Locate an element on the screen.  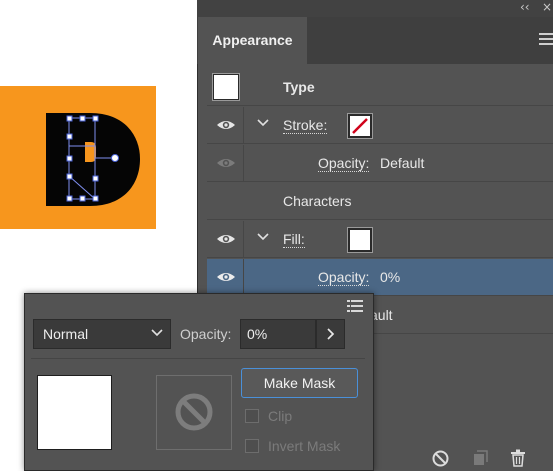
blend-mode-value: Normal is located at coordinates (66, 334).